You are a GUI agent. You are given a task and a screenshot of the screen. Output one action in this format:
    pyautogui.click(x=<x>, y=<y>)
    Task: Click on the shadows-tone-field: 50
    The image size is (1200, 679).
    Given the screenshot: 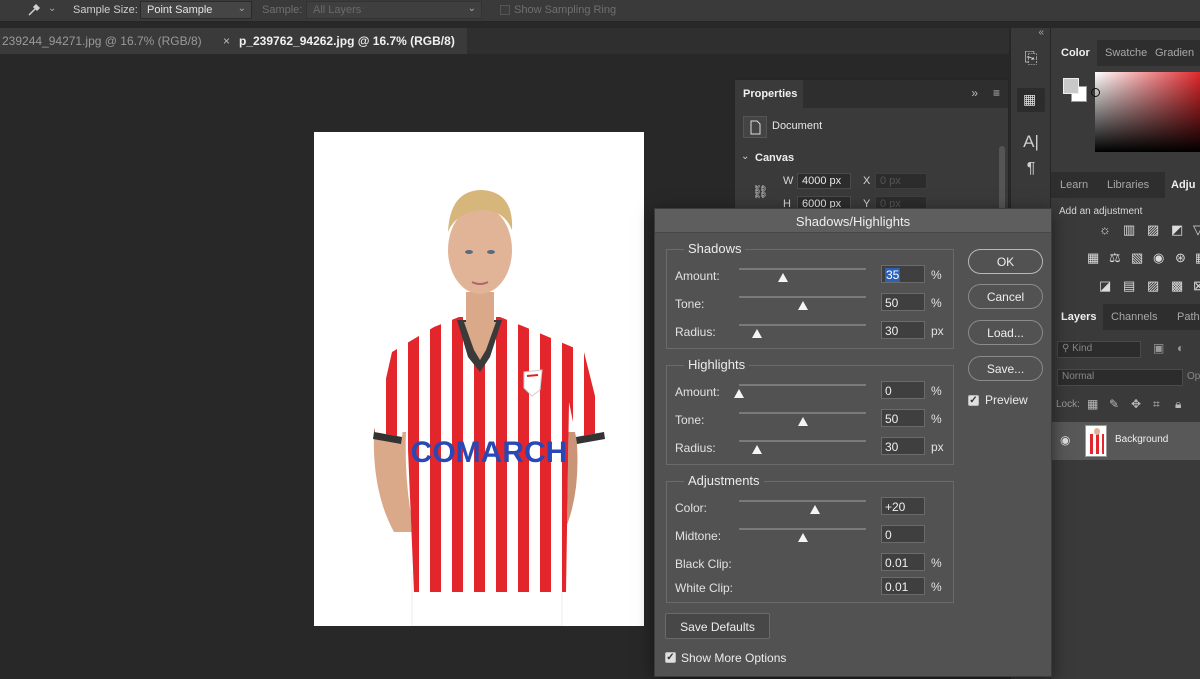 What is the action you would take?
    pyautogui.click(x=903, y=302)
    